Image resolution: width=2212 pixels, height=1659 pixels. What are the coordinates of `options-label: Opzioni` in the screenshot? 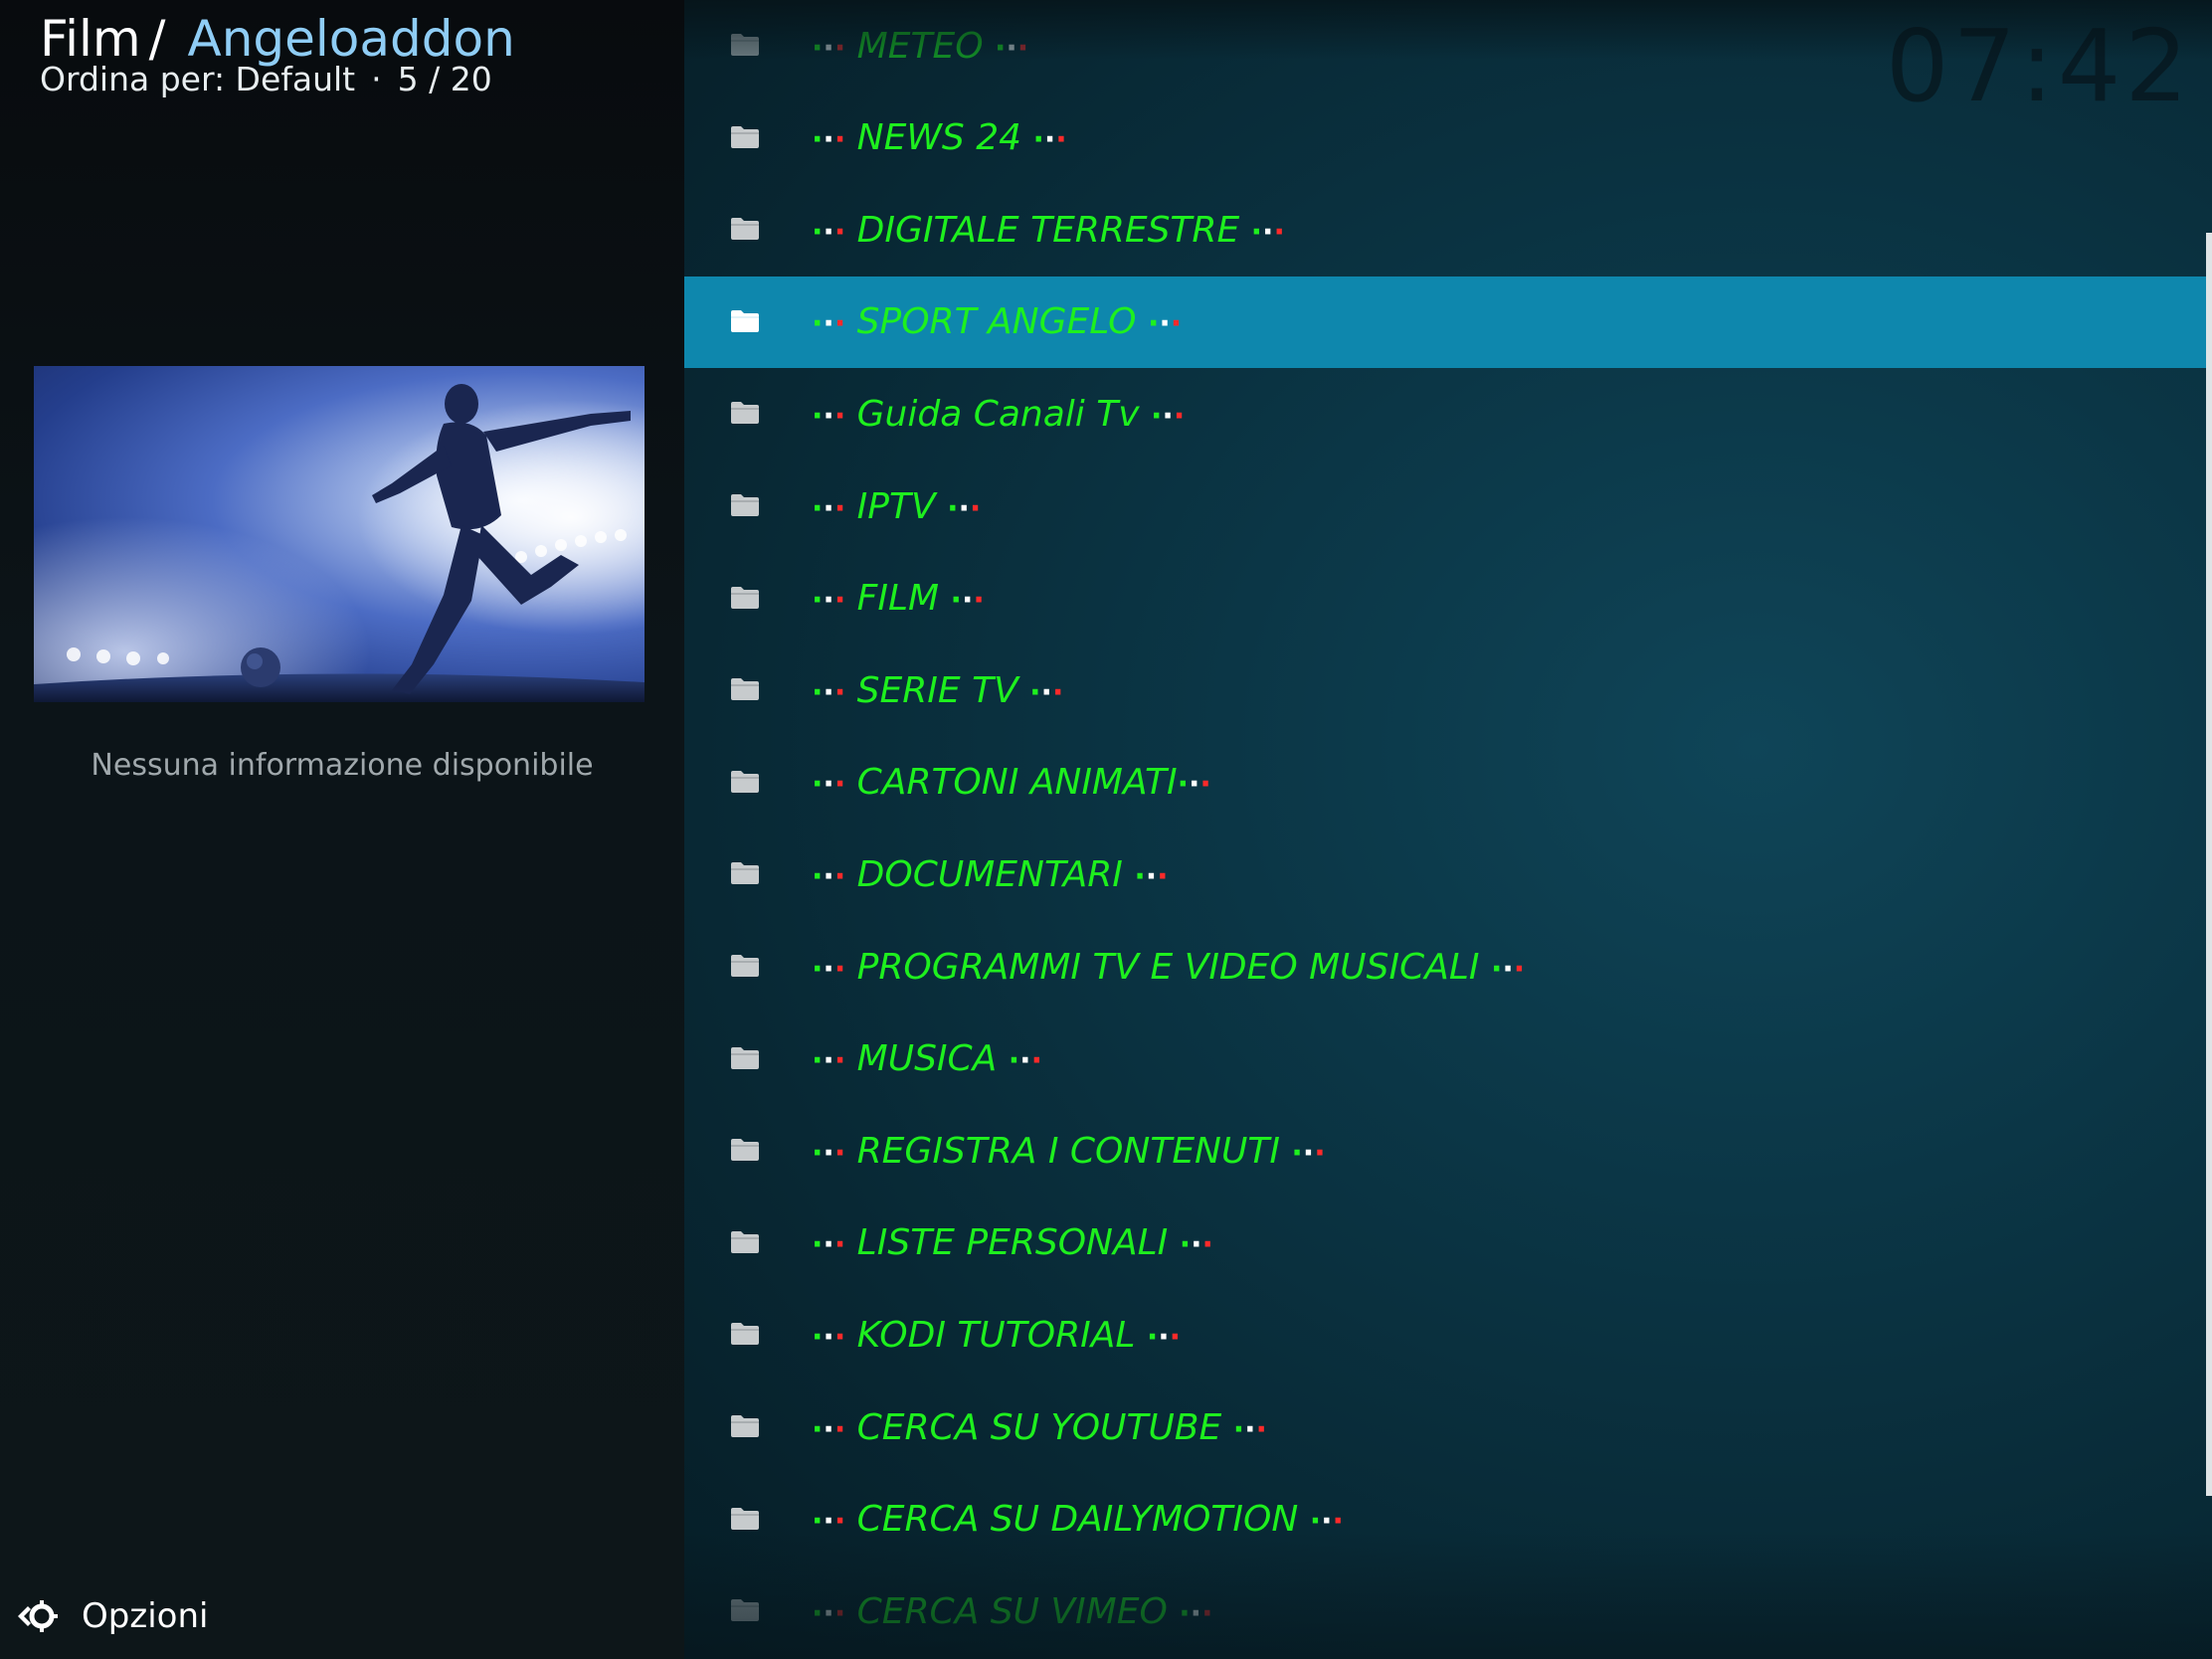 It's located at (145, 1616).